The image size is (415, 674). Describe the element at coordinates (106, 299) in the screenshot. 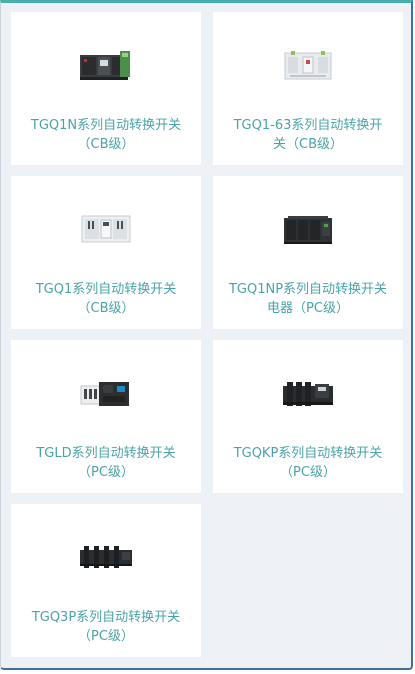

I see `product-title: TGQ1系列自动转换开关 （CB级）` at that location.